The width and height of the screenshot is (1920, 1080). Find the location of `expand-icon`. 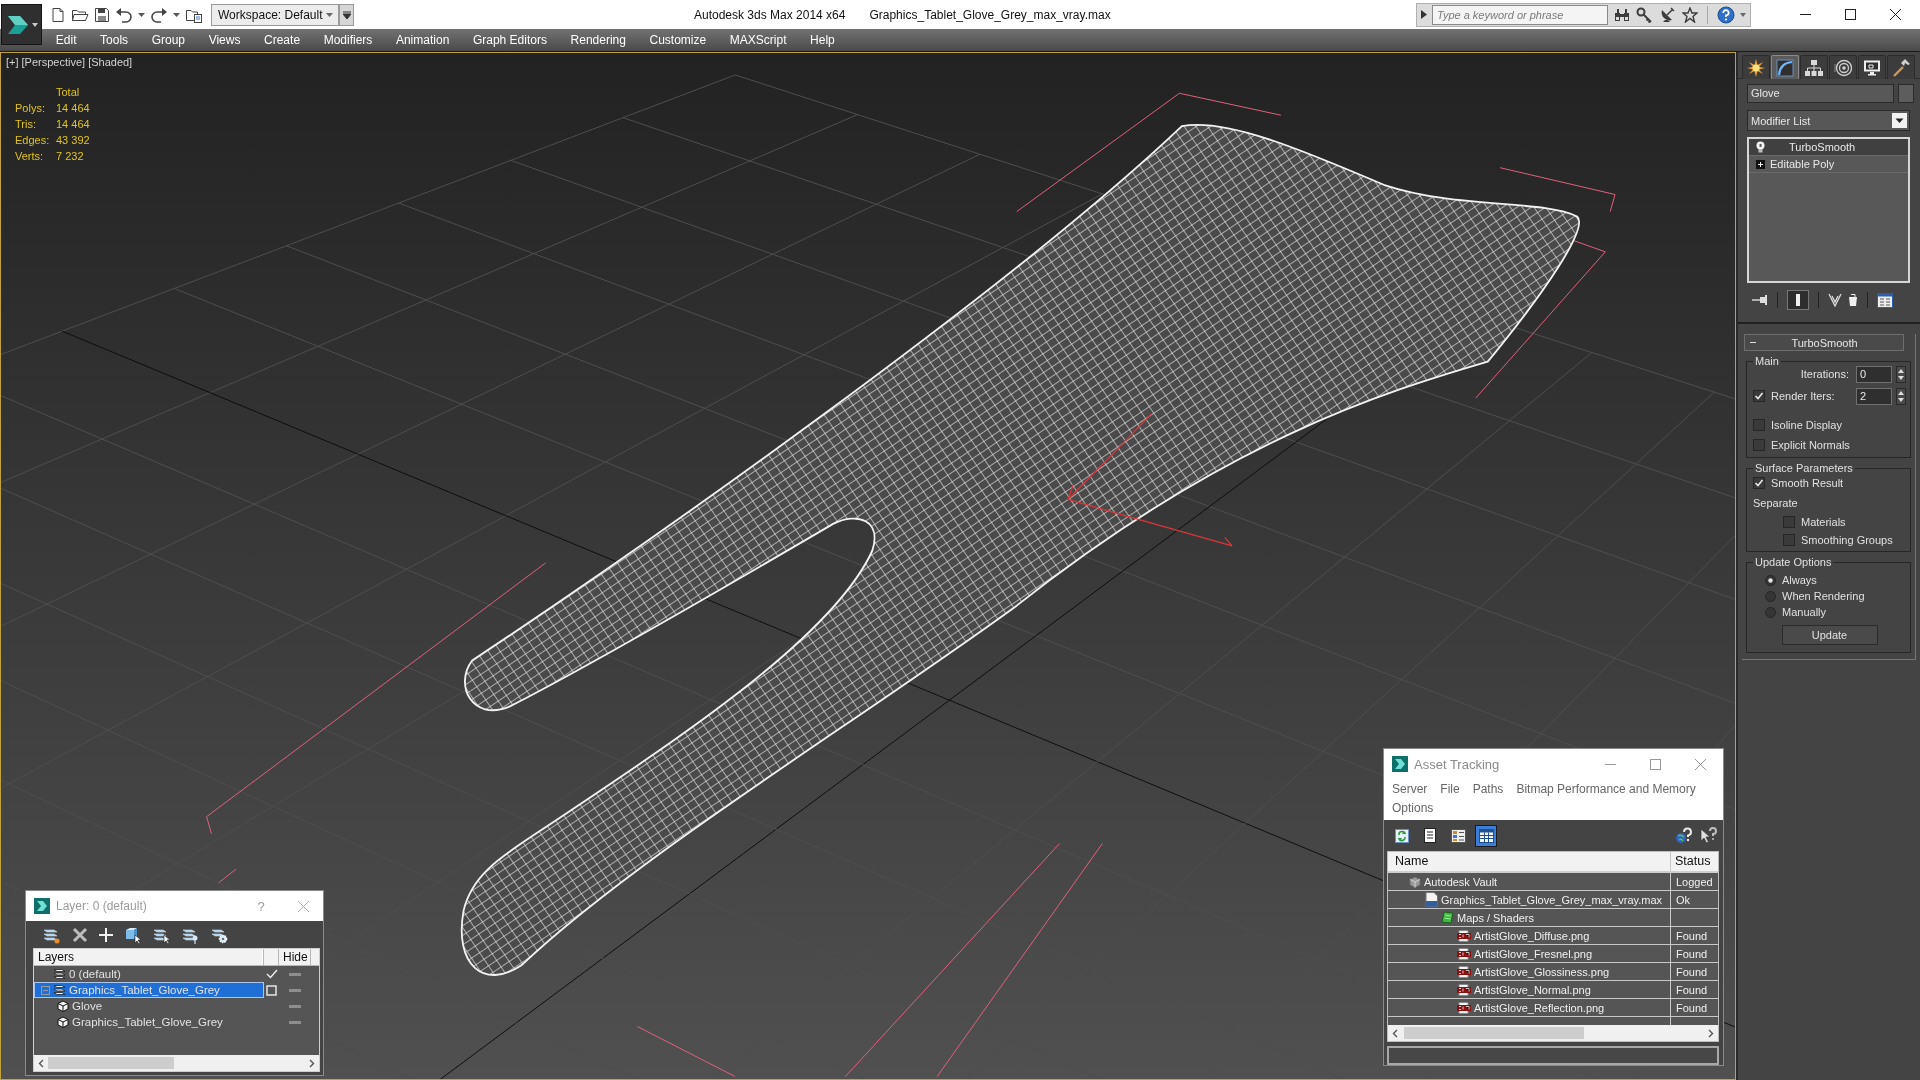

expand-icon is located at coordinates (1760, 164).